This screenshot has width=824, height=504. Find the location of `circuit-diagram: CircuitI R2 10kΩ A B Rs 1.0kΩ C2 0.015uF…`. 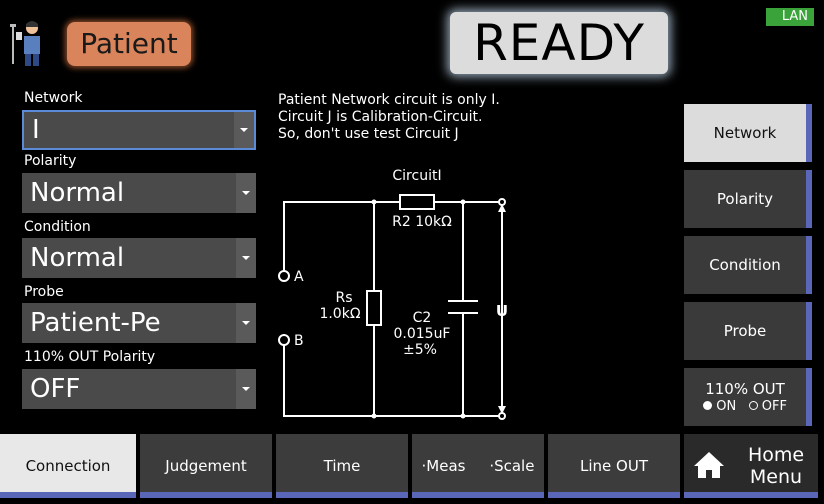

circuit-diagram: CircuitI R2 10kΩ A B Rs 1.0kΩ C2 0.015uF… is located at coordinates (393, 294).